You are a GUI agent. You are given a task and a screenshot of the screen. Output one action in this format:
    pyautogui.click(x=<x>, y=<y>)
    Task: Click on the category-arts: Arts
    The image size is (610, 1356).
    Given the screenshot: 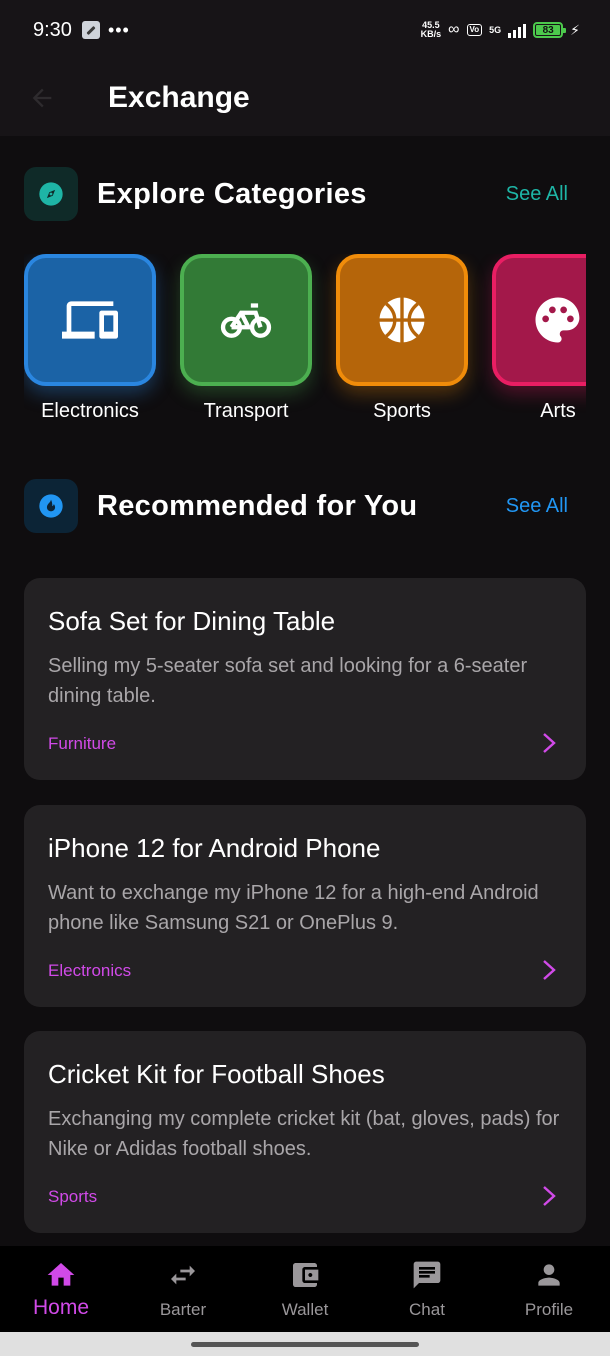 What is the action you would take?
    pyautogui.click(x=539, y=338)
    